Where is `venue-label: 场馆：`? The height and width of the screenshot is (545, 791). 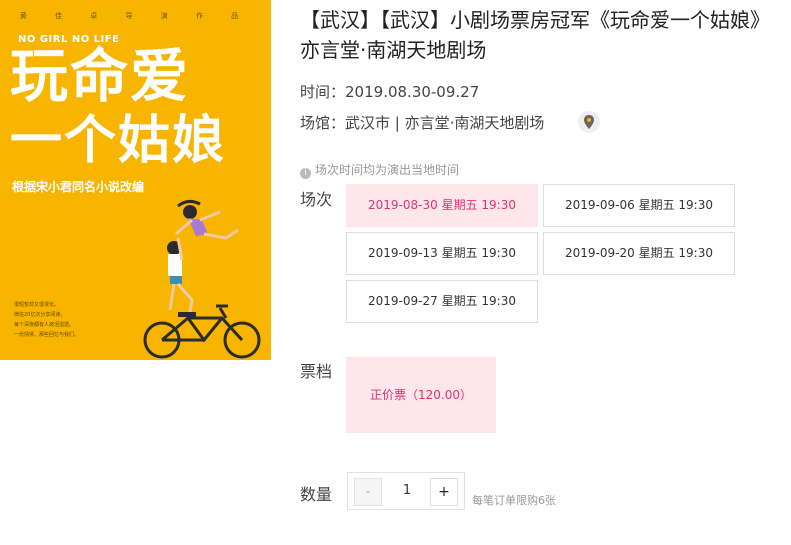 venue-label: 场馆： is located at coordinates (323, 123).